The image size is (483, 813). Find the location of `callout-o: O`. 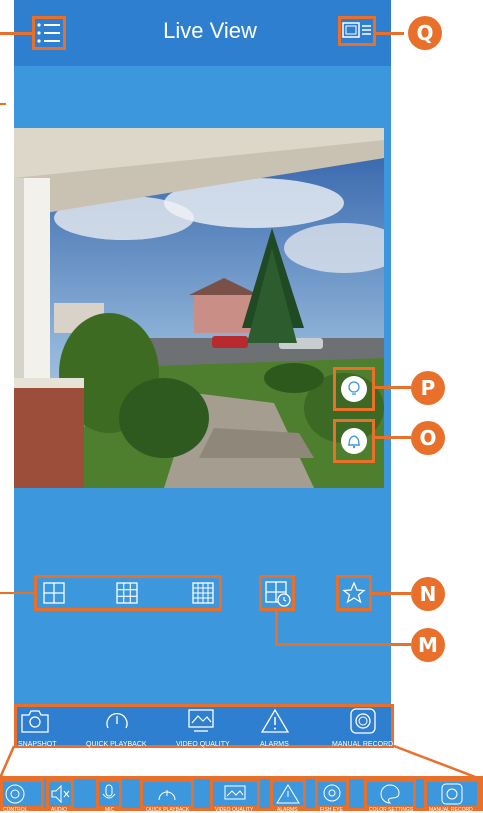

callout-o: O is located at coordinates (428, 438).